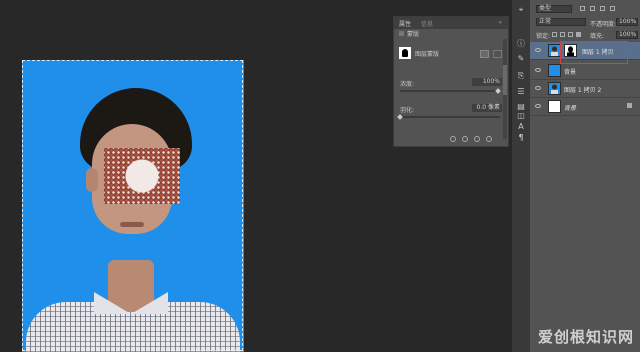 The width and height of the screenshot is (640, 352). What do you see at coordinates (582, 8) in the screenshot?
I see `filter-pixel-icon` at bounding box center [582, 8].